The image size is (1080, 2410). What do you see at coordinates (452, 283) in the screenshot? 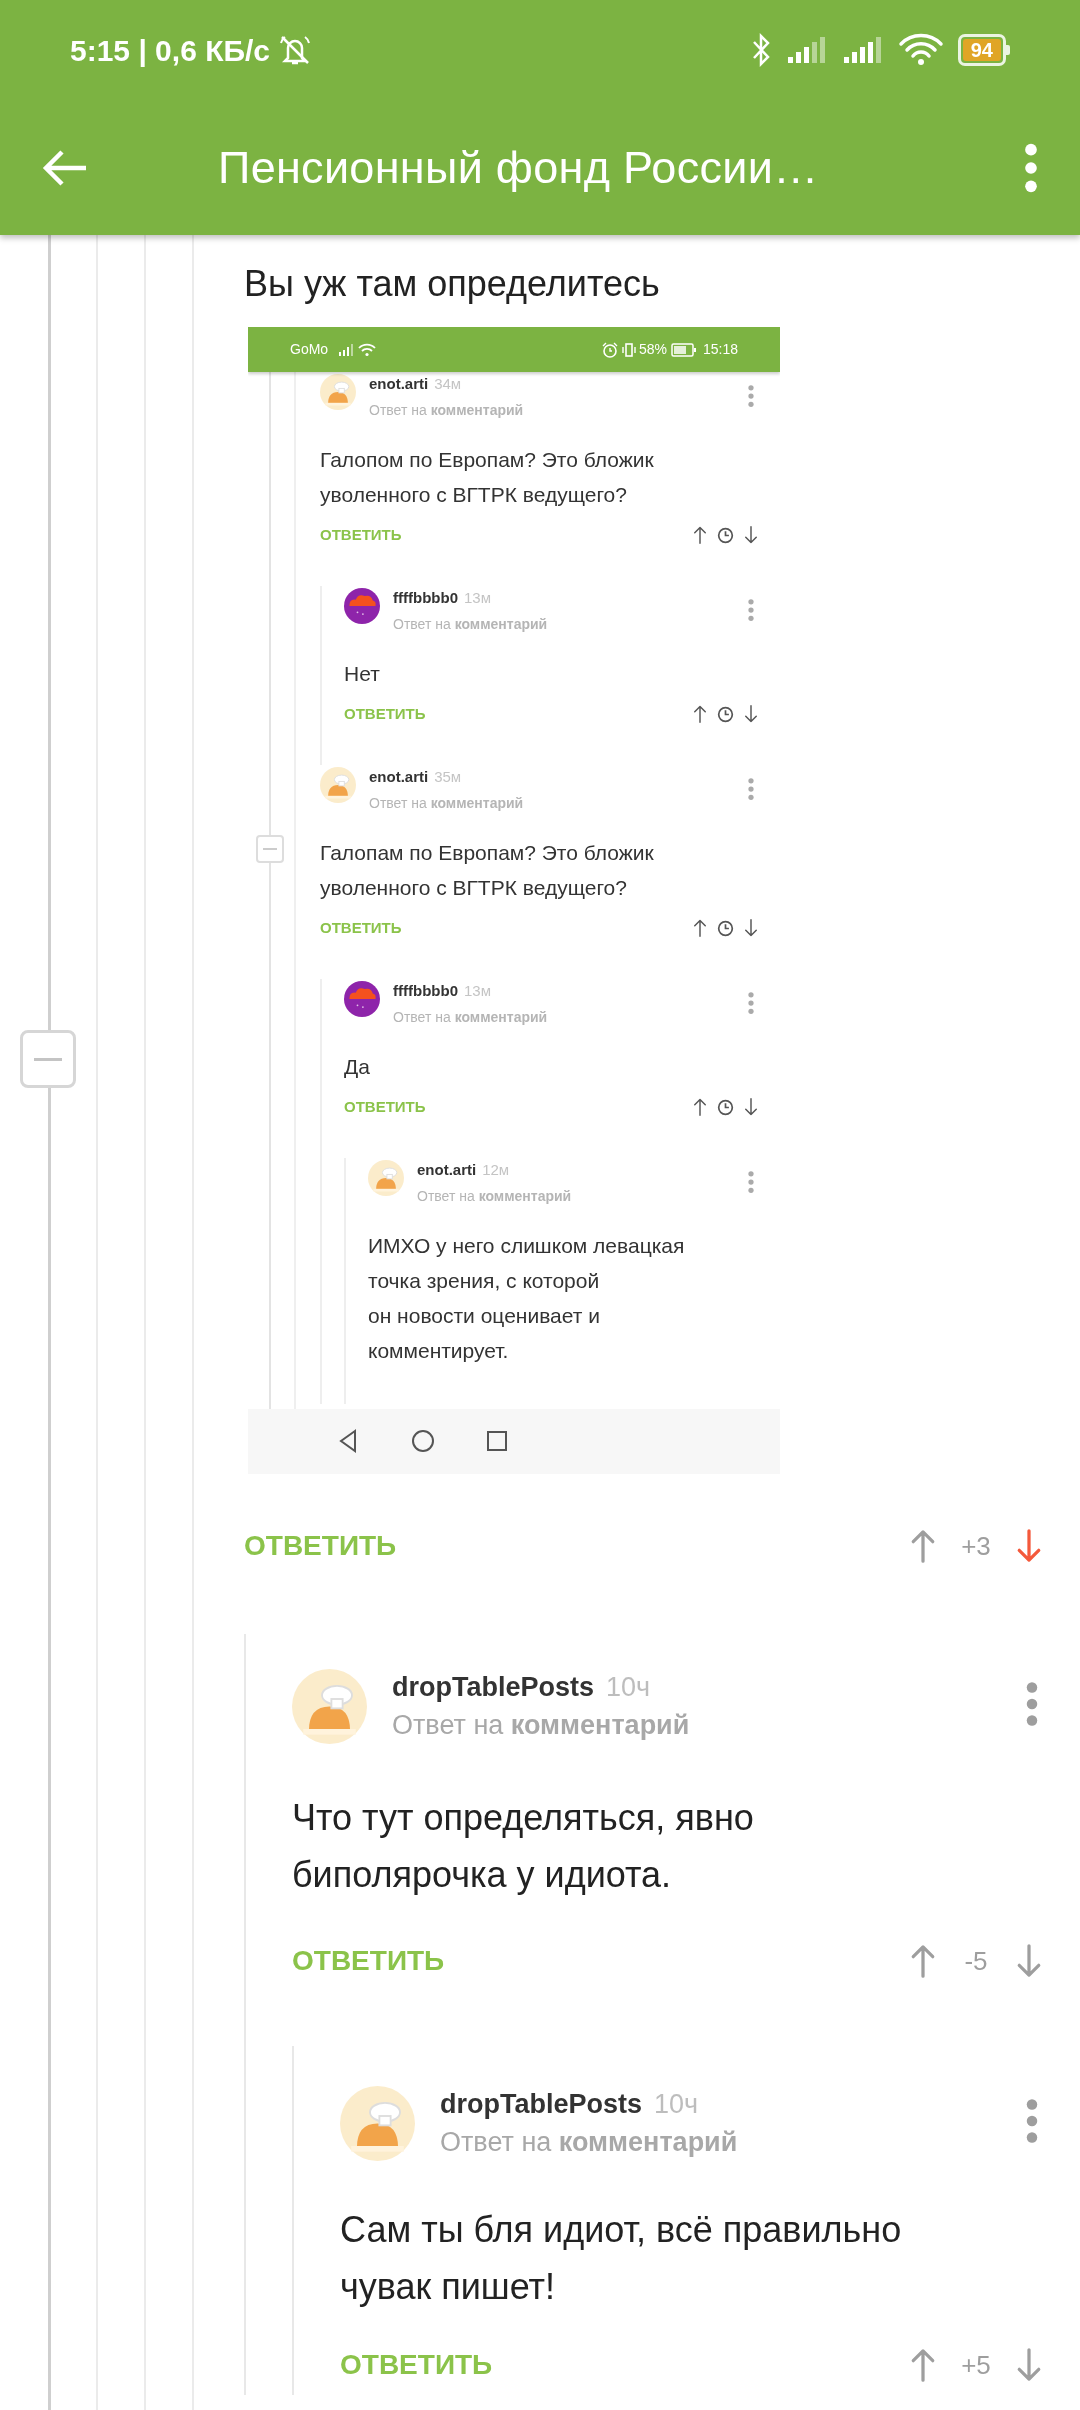
I see `comment-text: Вы уж там определитесь` at bounding box center [452, 283].